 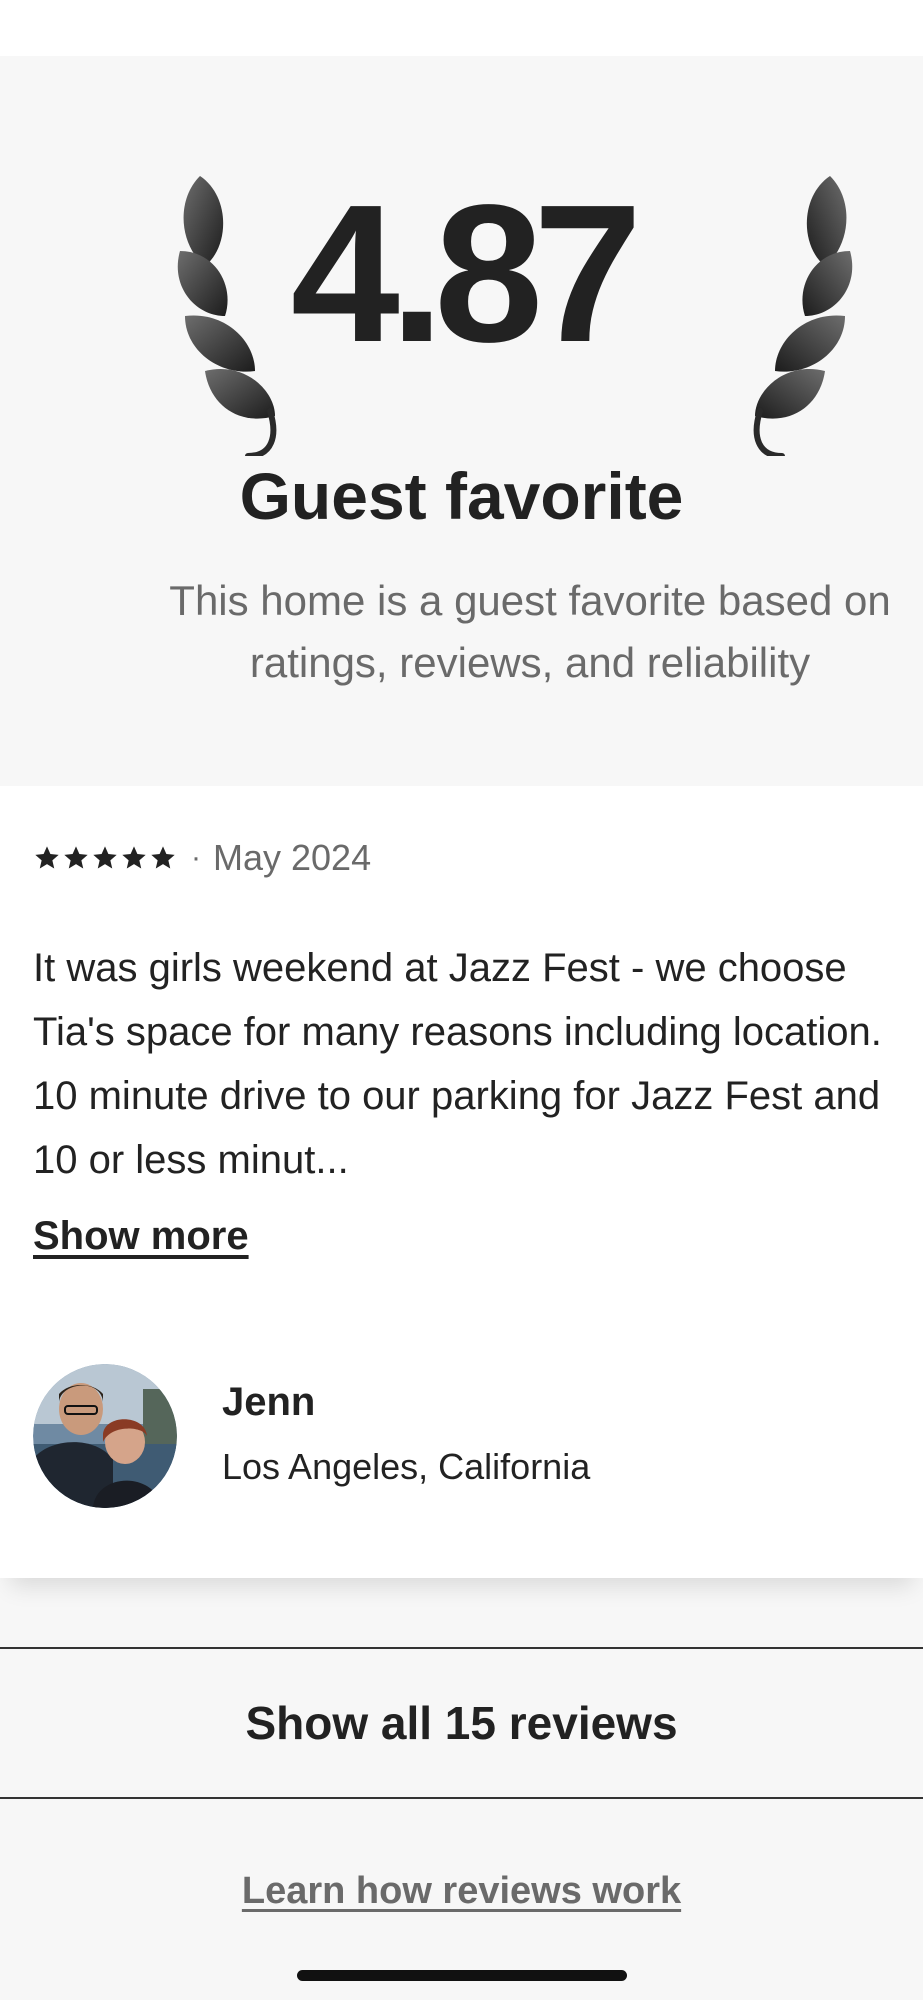 I want to click on reviewer-location: Los Angeles, California, so click(x=406, y=1466).